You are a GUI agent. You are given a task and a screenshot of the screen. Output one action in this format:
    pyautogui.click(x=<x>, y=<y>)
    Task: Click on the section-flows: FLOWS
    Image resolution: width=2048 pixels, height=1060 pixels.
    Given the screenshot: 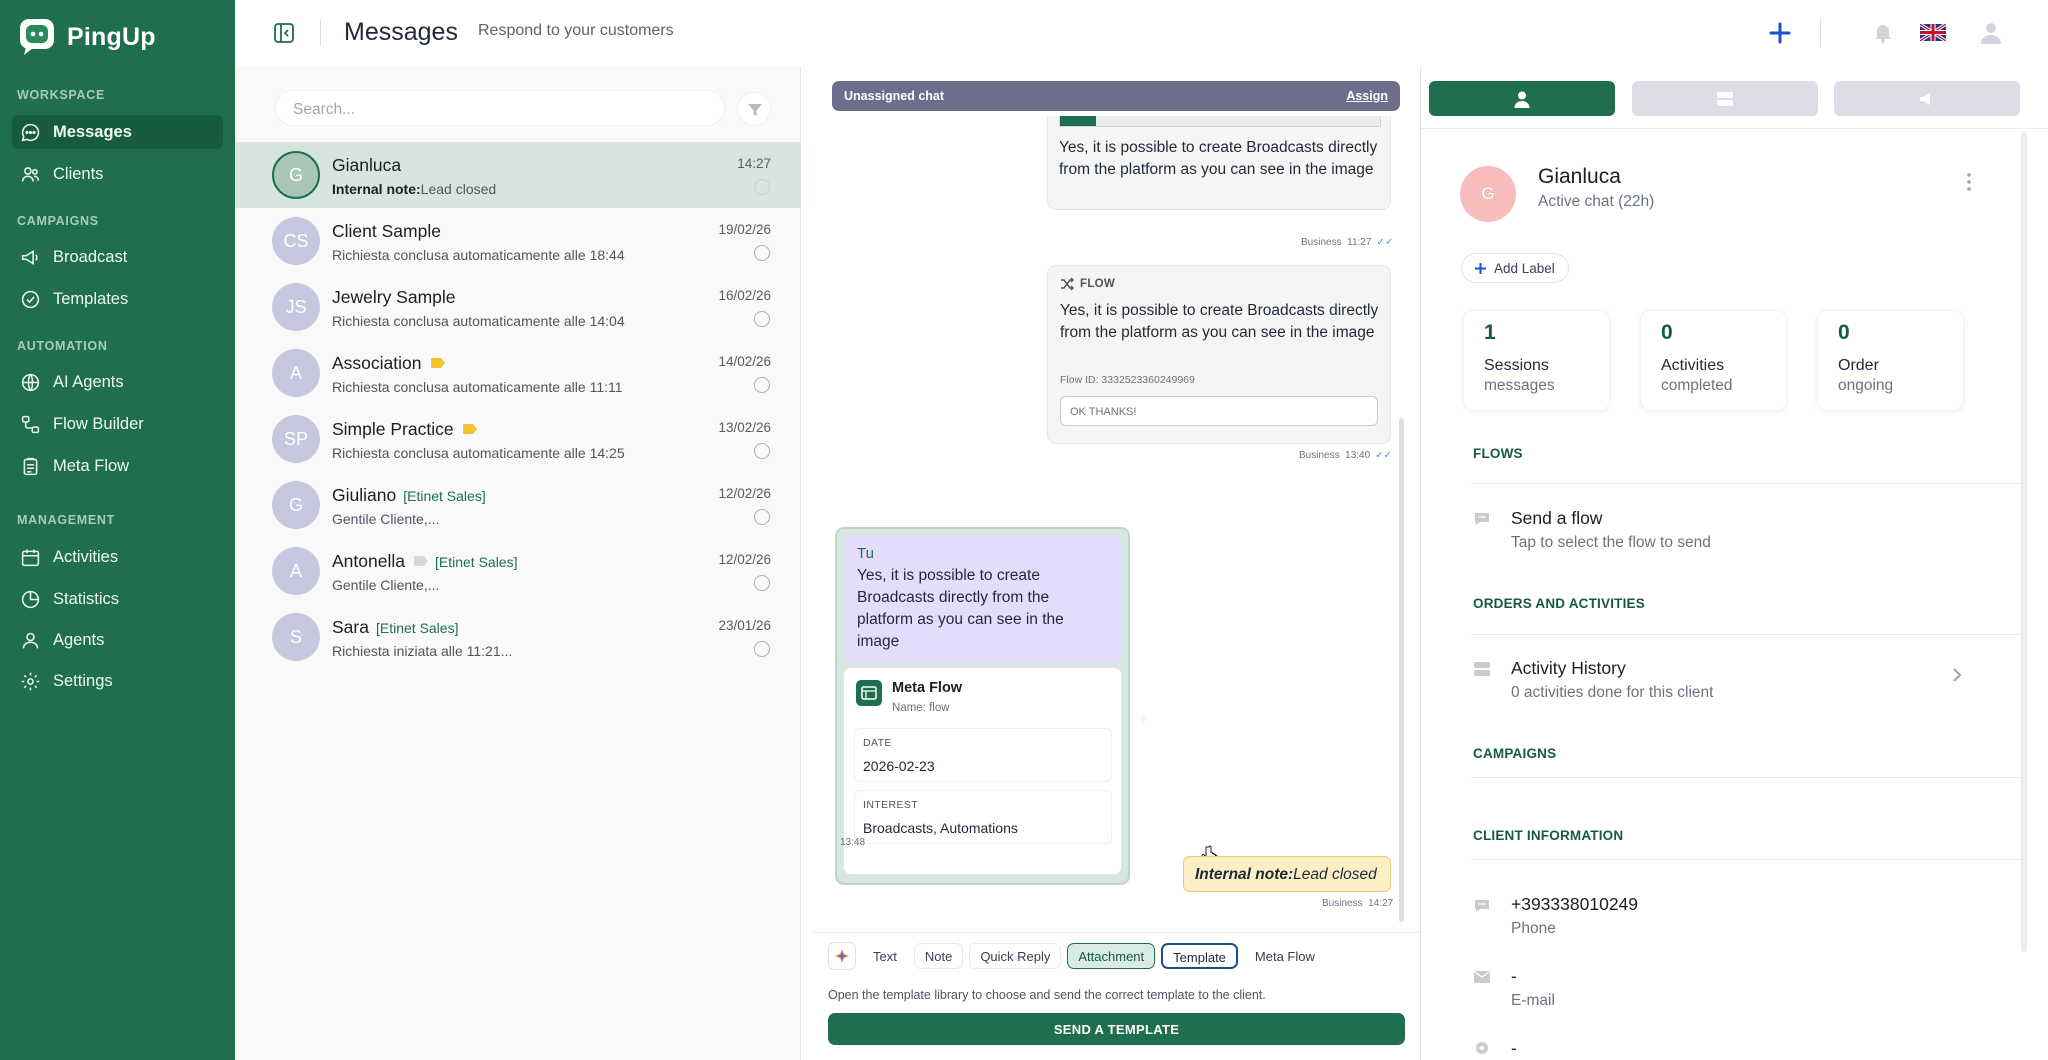 What is the action you would take?
    pyautogui.click(x=1498, y=453)
    